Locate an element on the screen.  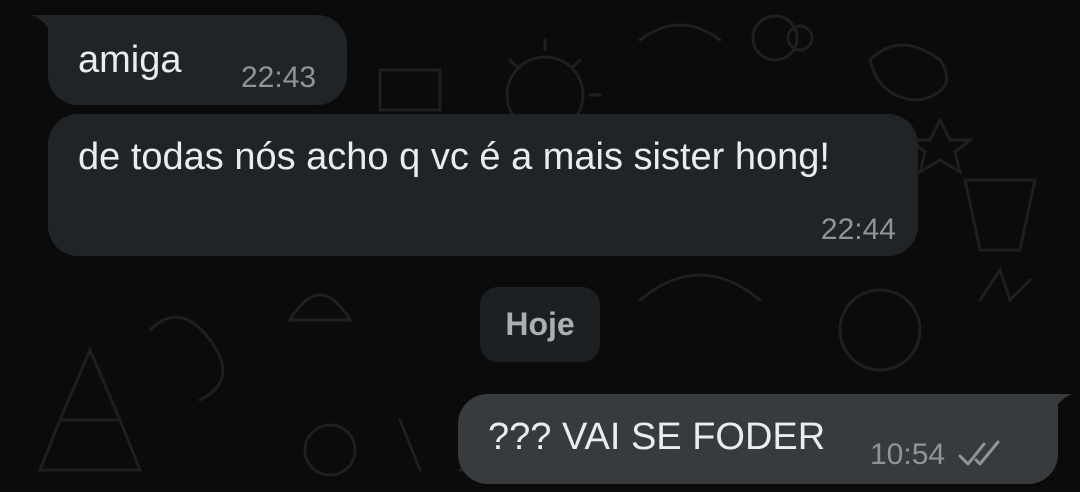
outgoing-bubble-tail is located at coordinates (1062, 404).